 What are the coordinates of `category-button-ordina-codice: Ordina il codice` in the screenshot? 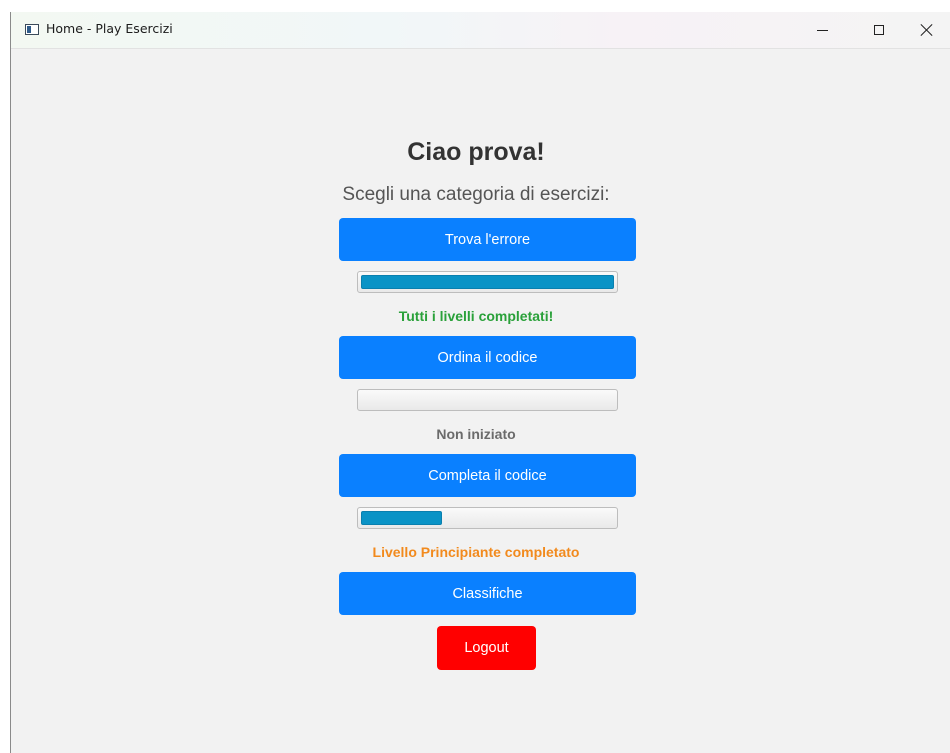 It's located at (487, 357).